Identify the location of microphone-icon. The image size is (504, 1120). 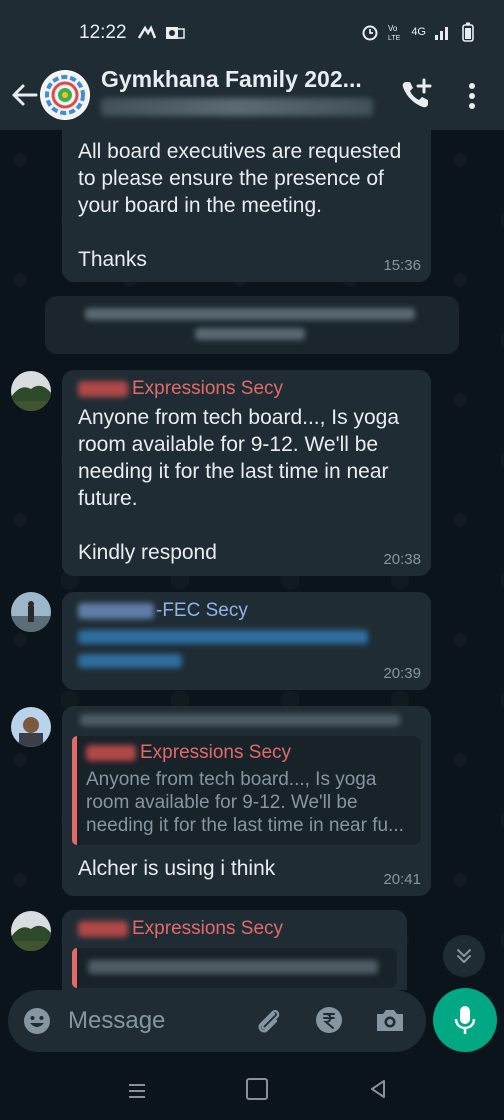
(465, 1020).